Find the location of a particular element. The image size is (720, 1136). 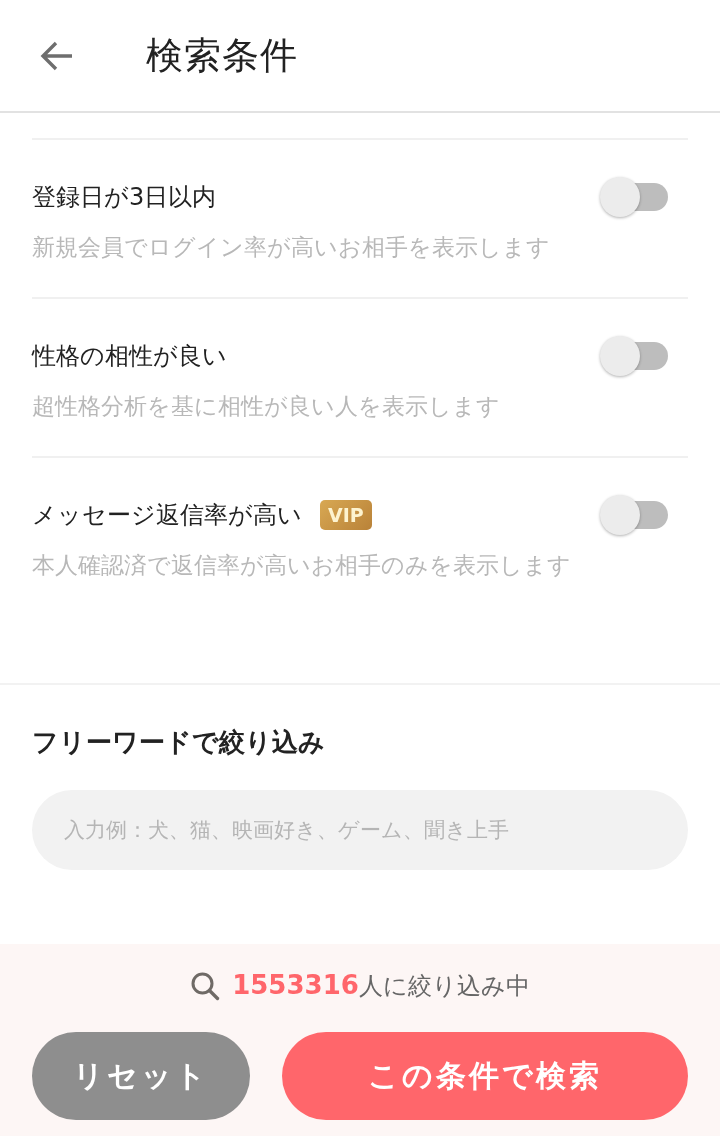

reset-button: リセット is located at coordinates (141, 1076).